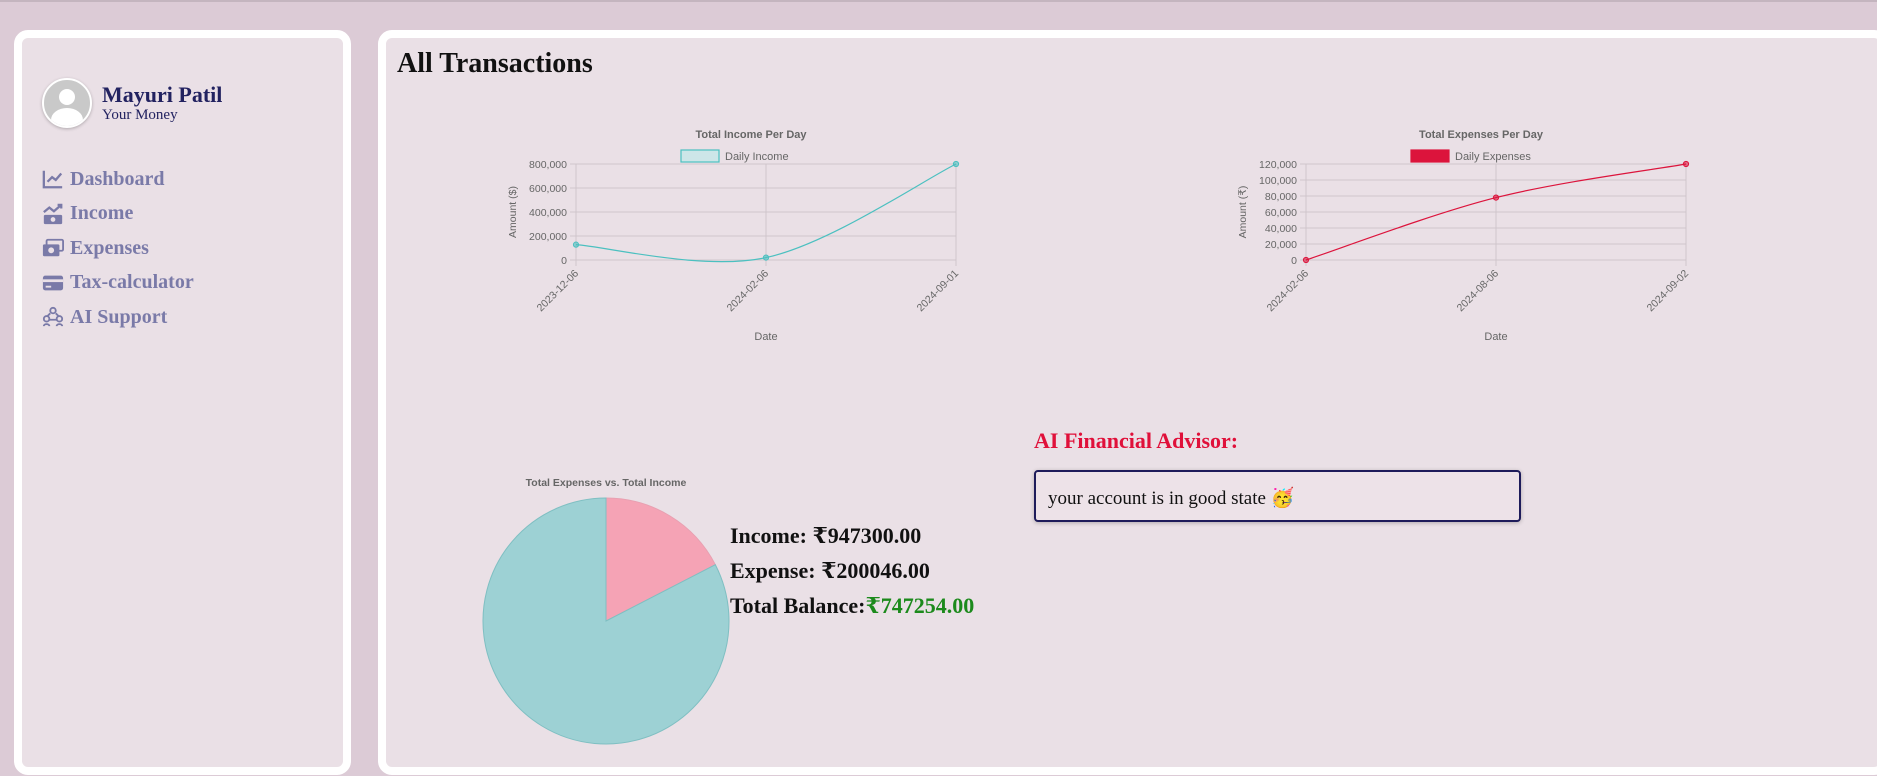 Image resolution: width=1877 pixels, height=776 pixels. I want to click on x-tick-label: 2024-09-01, so click(938, 291).